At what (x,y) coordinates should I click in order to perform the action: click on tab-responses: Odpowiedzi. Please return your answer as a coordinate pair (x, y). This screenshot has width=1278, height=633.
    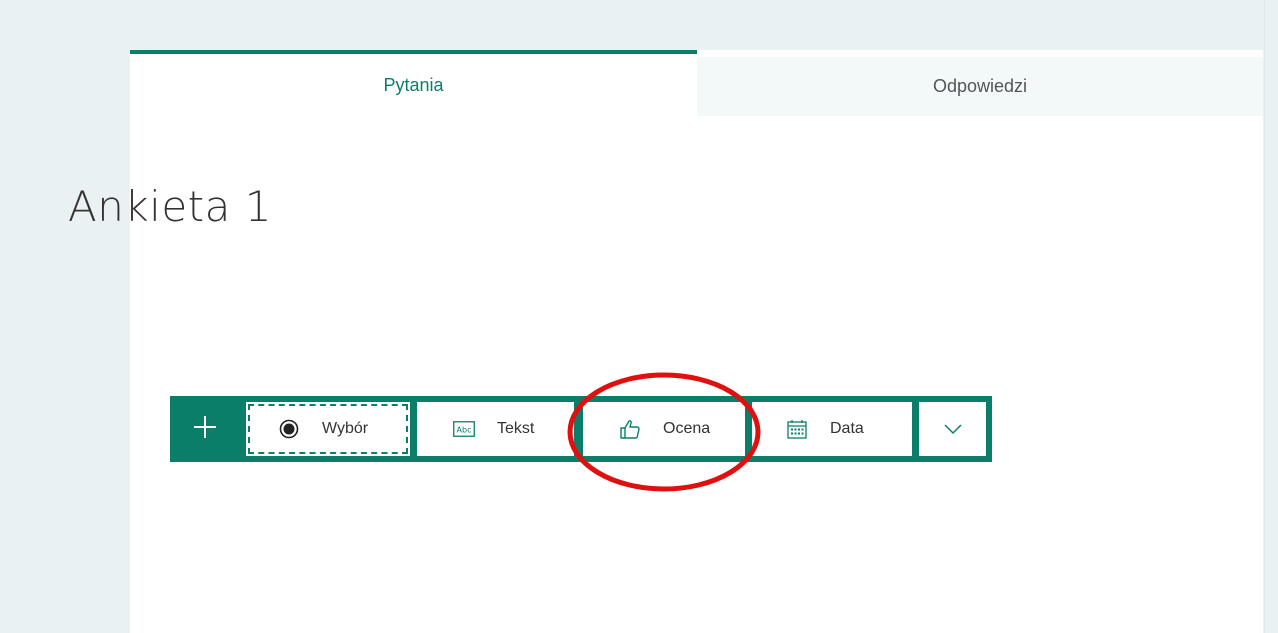
    Looking at the image, I should click on (980, 86).